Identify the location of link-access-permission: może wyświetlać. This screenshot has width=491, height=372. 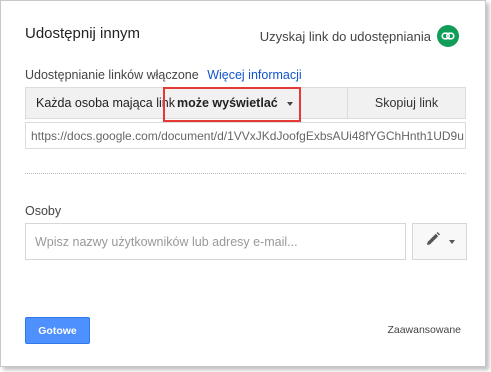
(227, 103).